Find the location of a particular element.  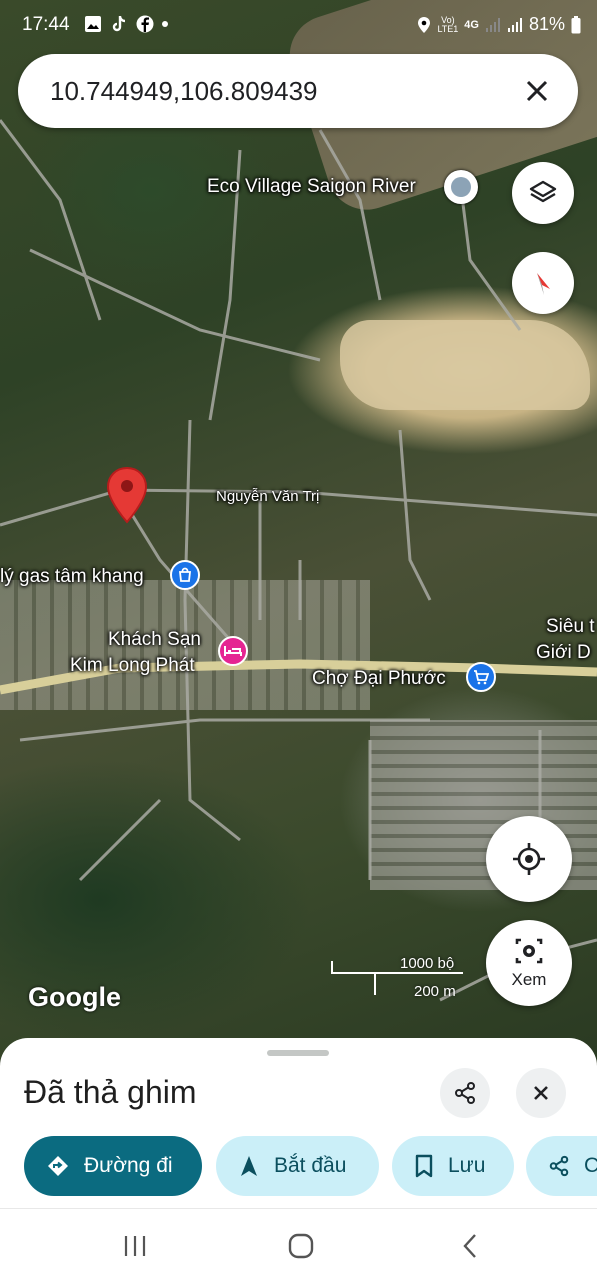

start-label: Bắt đầu is located at coordinates (310, 1165).